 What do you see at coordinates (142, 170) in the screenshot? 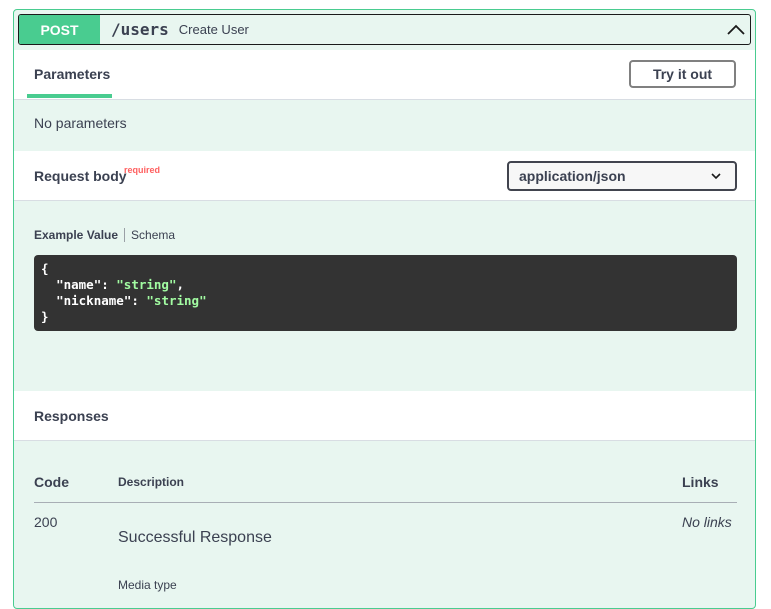
I see `required-badge: required` at bounding box center [142, 170].